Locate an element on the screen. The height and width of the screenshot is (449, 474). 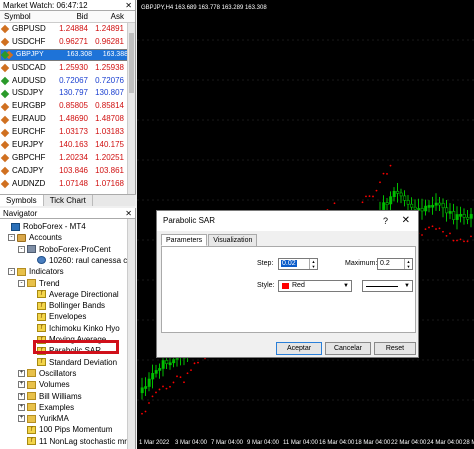
cancel-button: Cancelar is located at coordinates (348, 348).